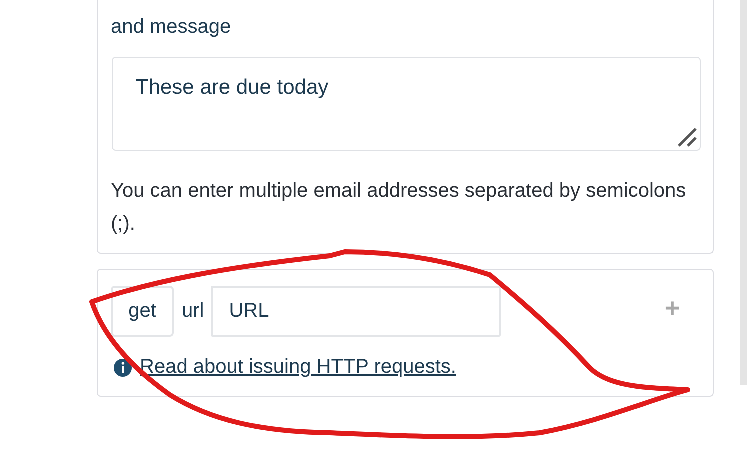  Describe the element at coordinates (399, 208) in the screenshot. I see `help-text: You can enter multiple email addresses separated by semicolons (;).` at that location.